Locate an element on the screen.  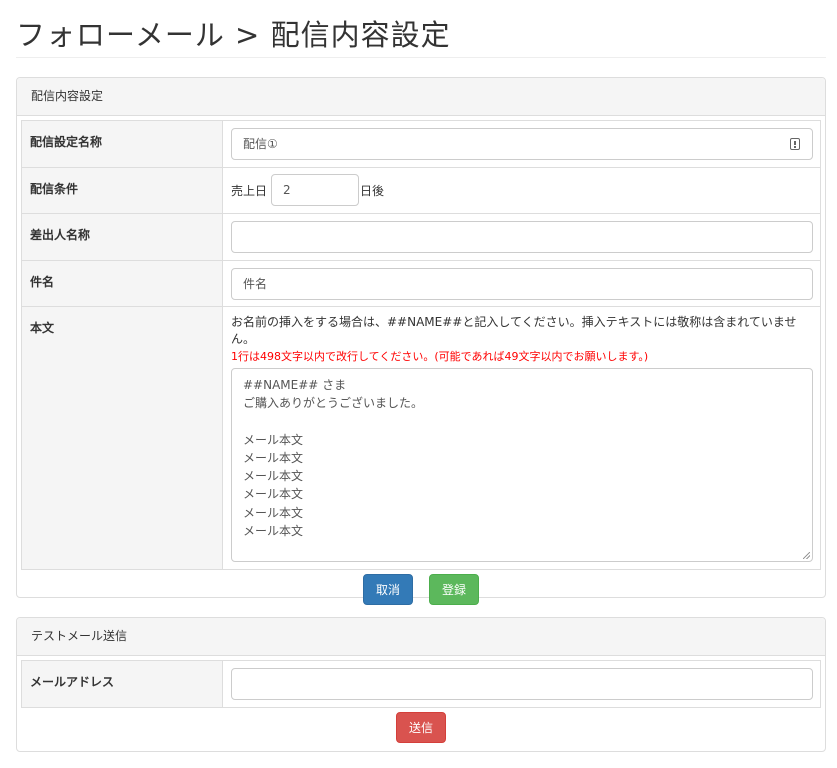
subject-input: 件名 is located at coordinates (522, 284).